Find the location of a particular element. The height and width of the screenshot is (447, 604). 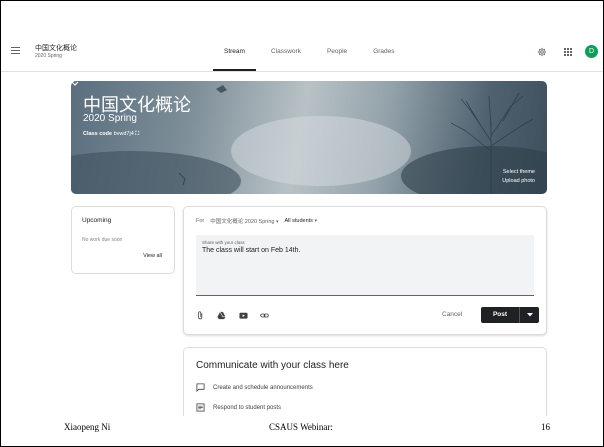

list-item-label: Respond to student posts is located at coordinates (247, 407).